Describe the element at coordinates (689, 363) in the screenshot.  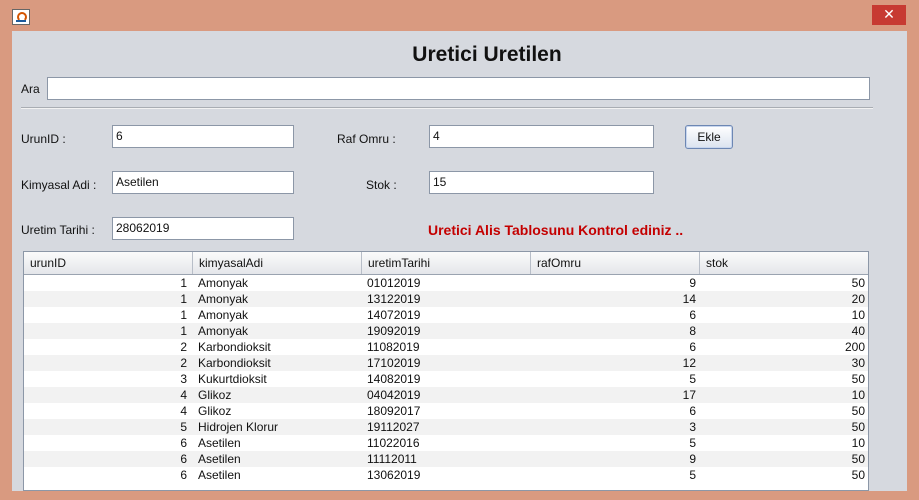
I see `table-cell: 12` at that location.